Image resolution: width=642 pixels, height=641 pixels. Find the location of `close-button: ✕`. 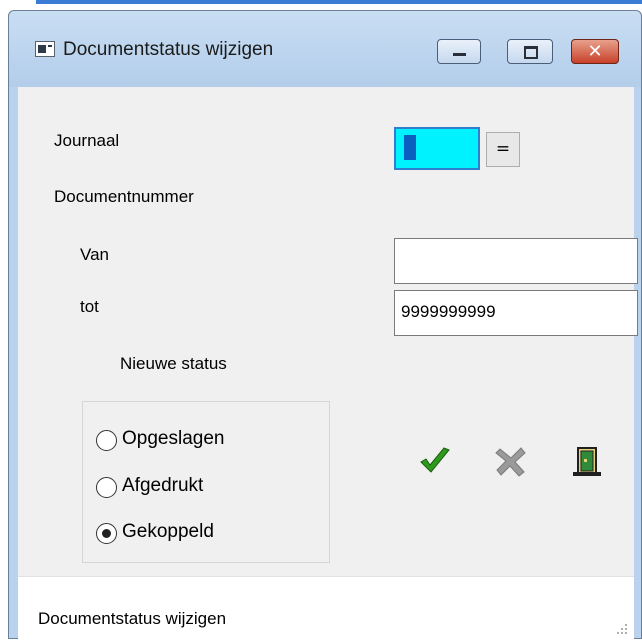

close-button: ✕ is located at coordinates (595, 51).